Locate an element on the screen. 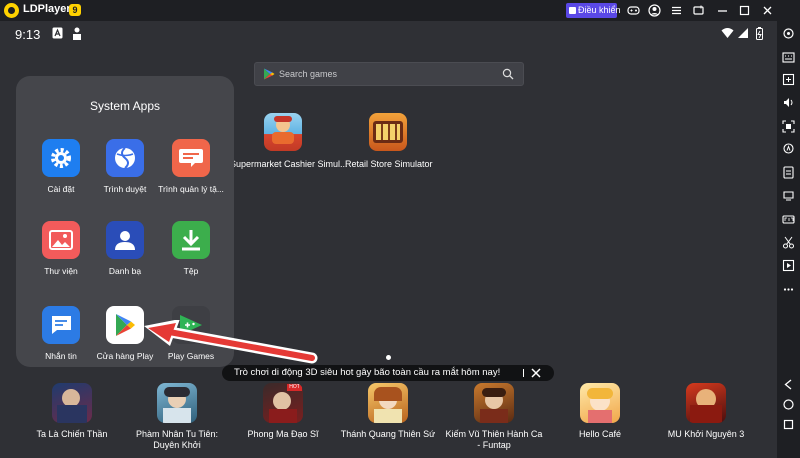  retail-store-app-icon is located at coordinates (388, 132).